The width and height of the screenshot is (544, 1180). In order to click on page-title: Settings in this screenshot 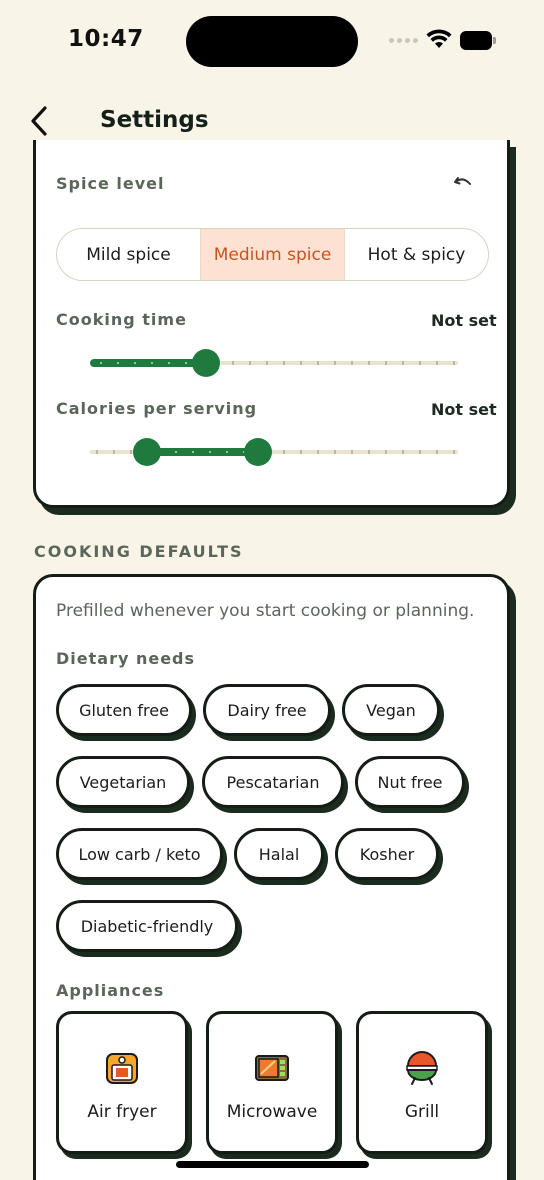, I will do `click(154, 120)`.